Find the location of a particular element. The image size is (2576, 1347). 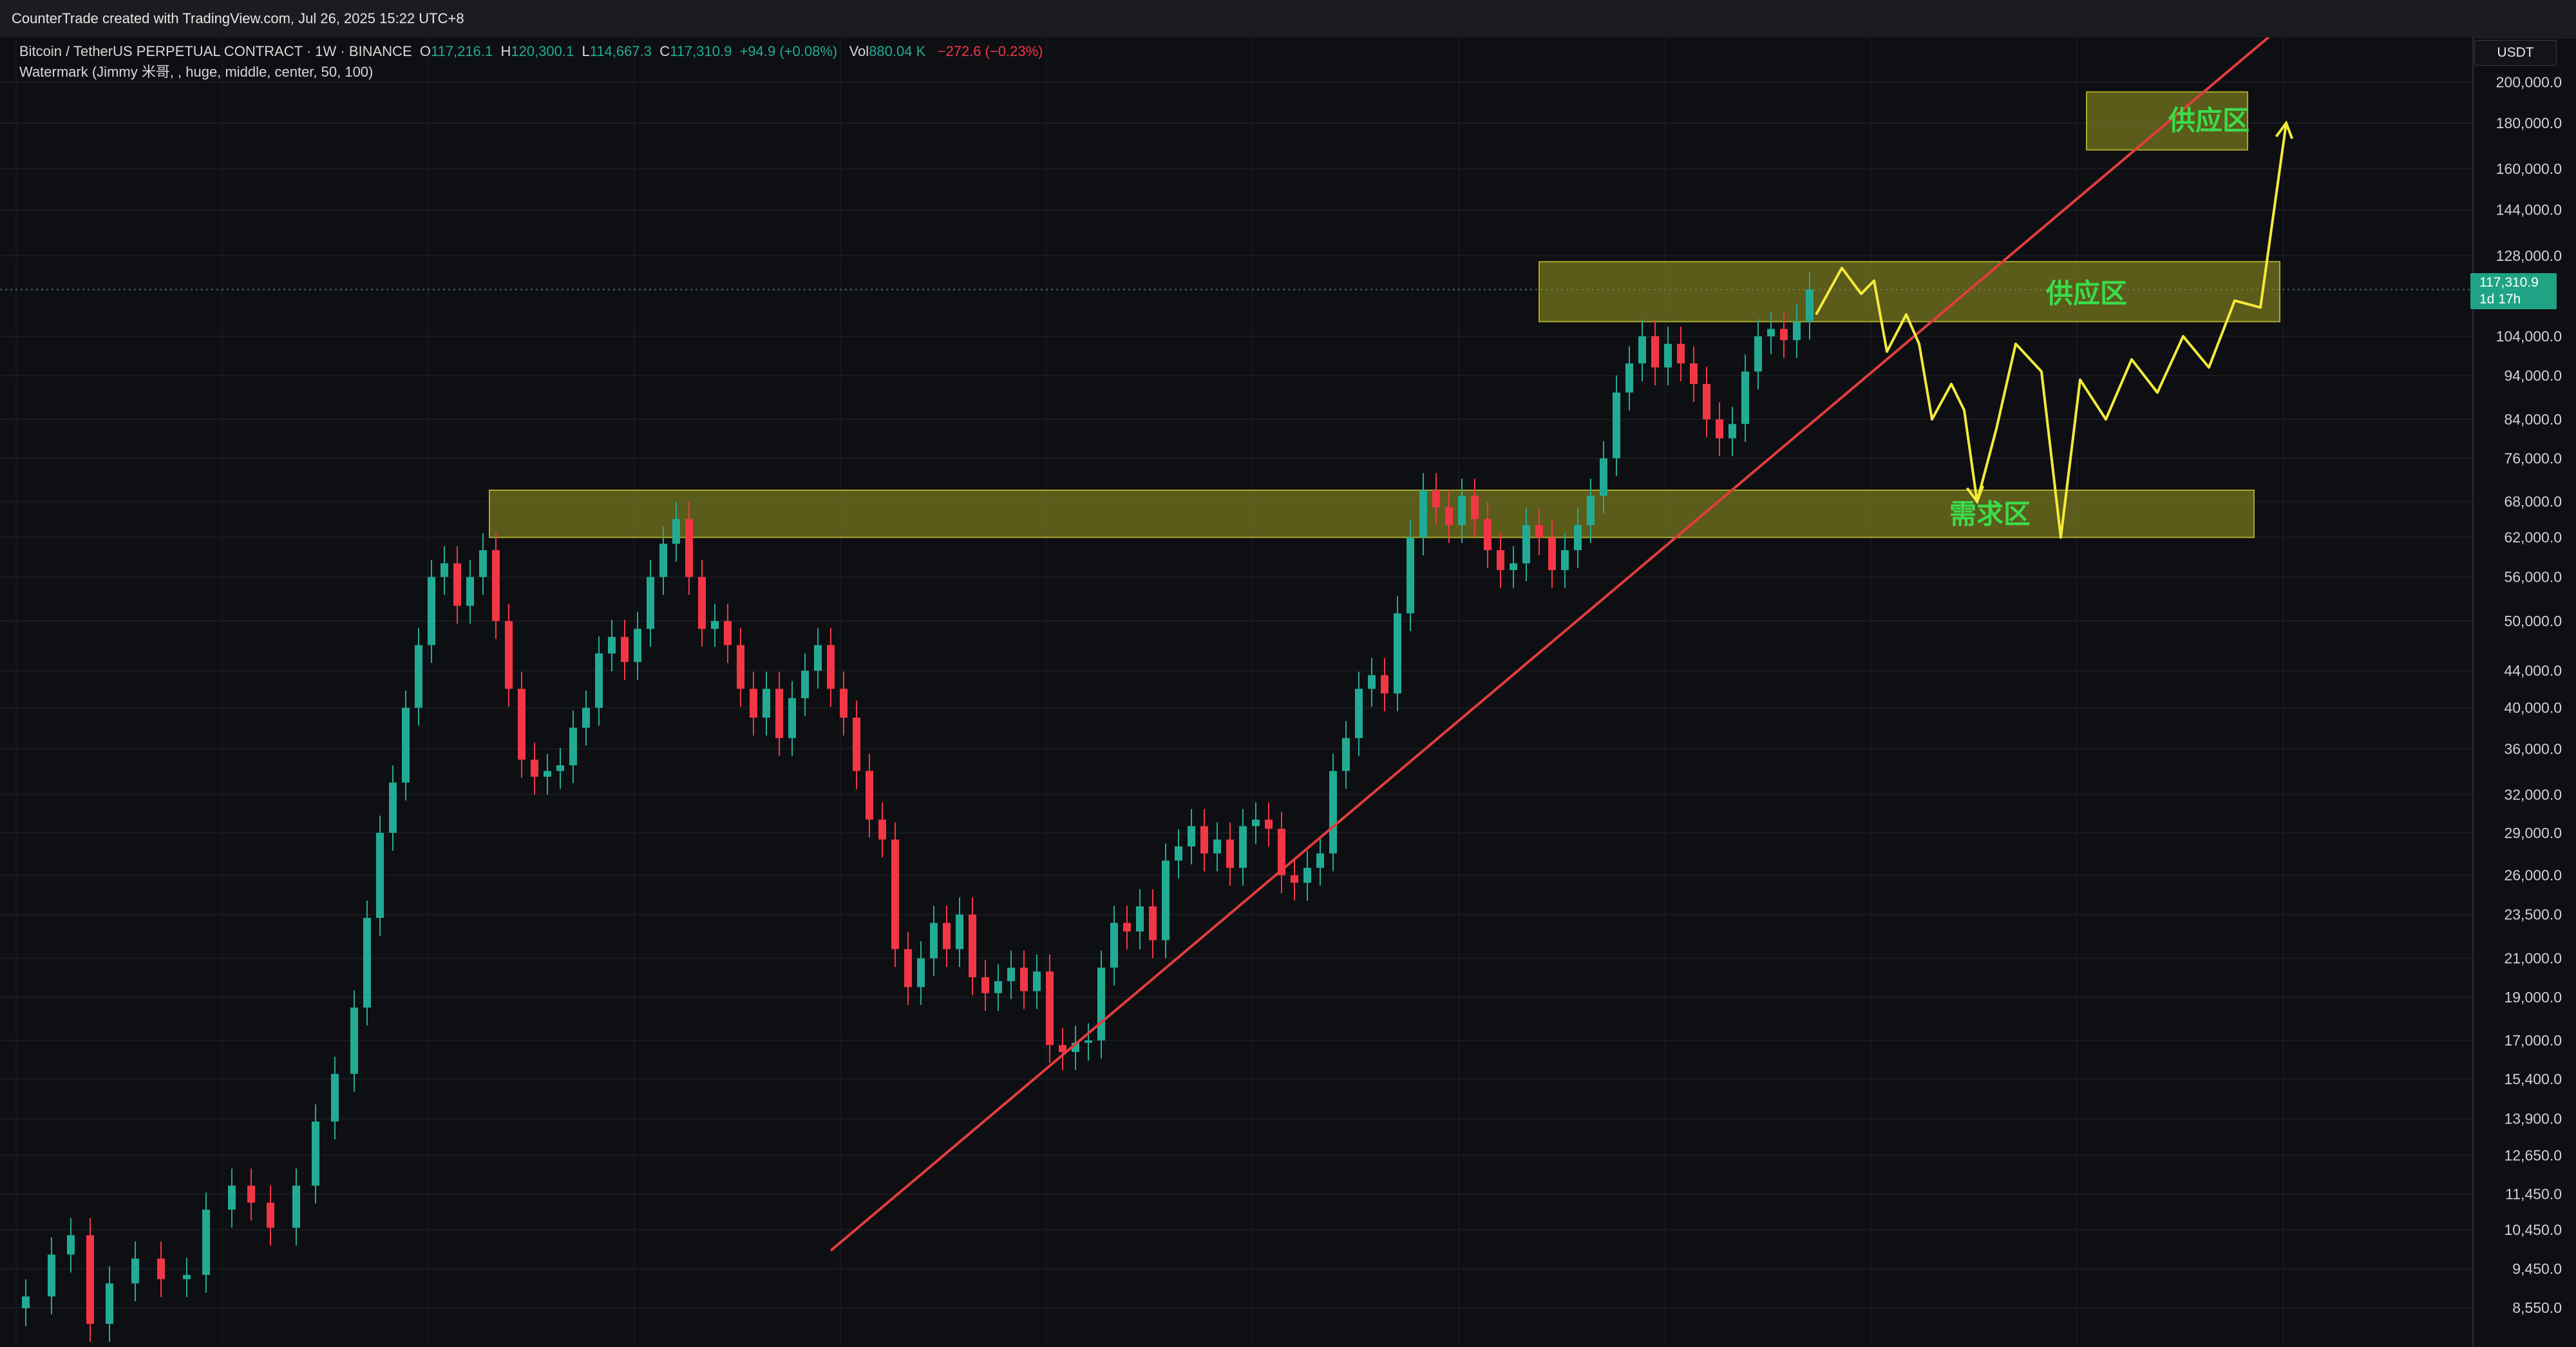

y-tick-label: 13,900.0 is located at coordinates (2533, 1119).